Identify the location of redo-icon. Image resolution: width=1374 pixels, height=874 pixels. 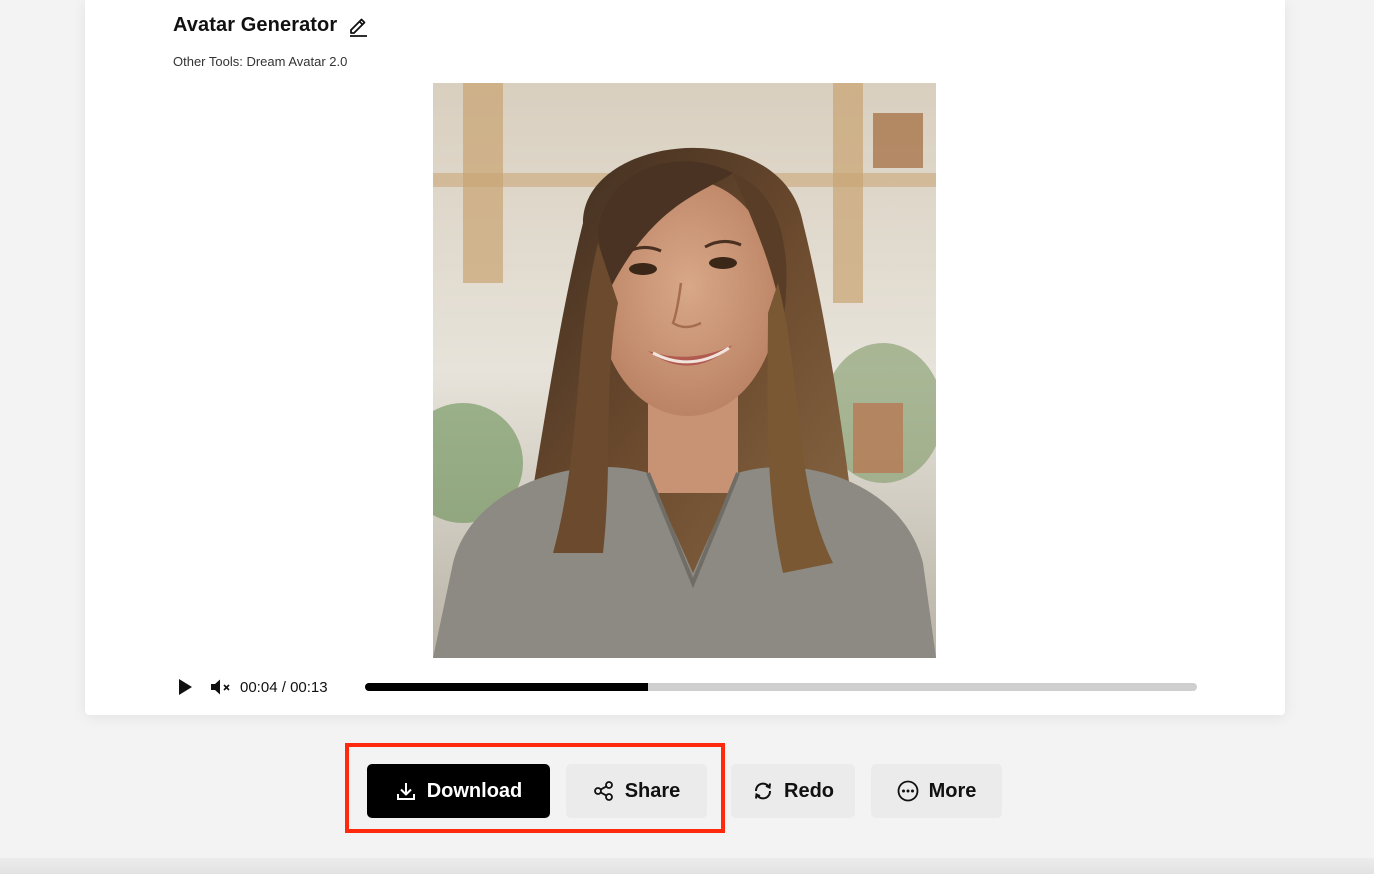
(763, 791).